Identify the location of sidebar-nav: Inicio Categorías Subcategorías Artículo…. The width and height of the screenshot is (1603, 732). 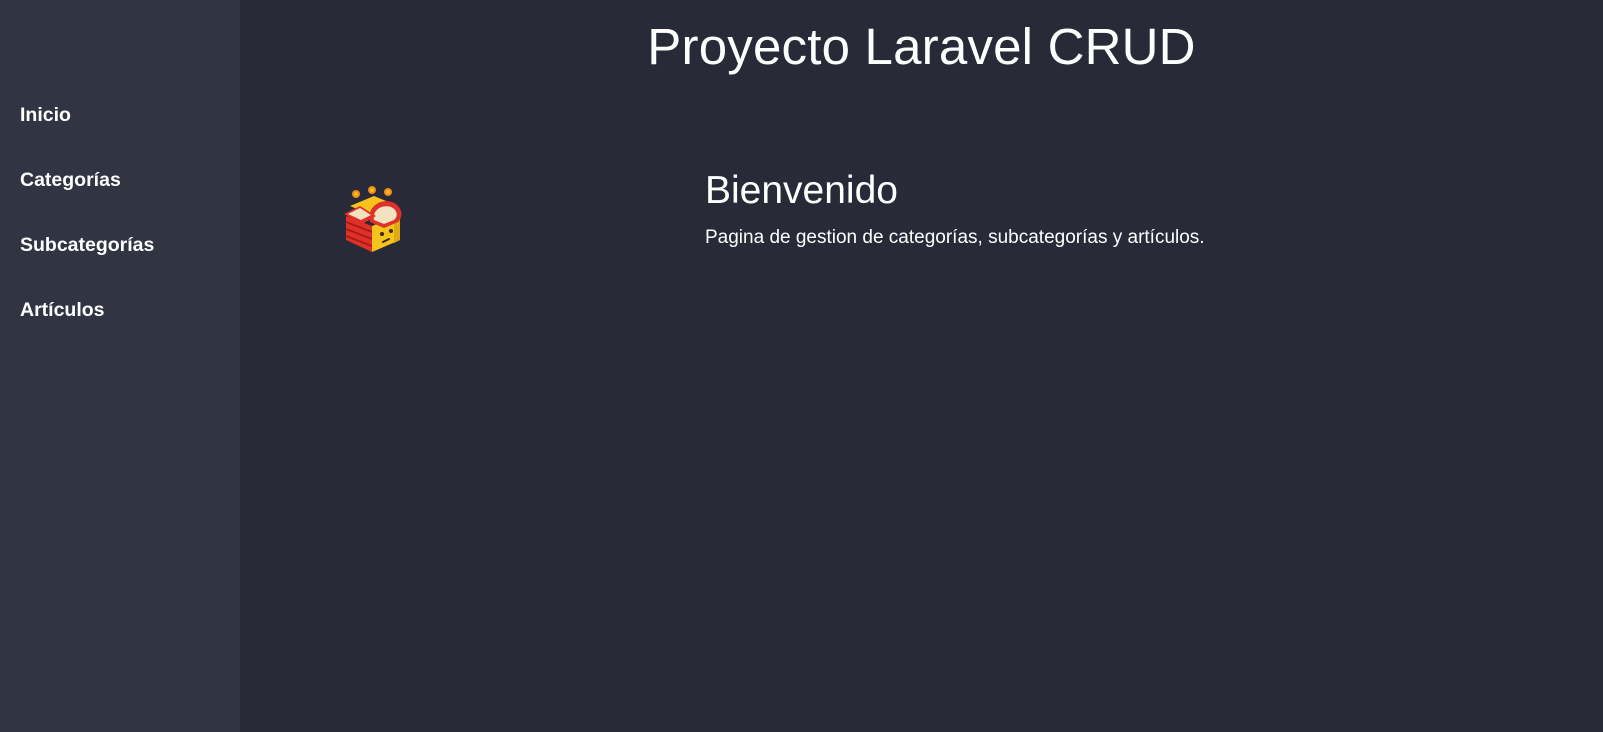
(87, 233).